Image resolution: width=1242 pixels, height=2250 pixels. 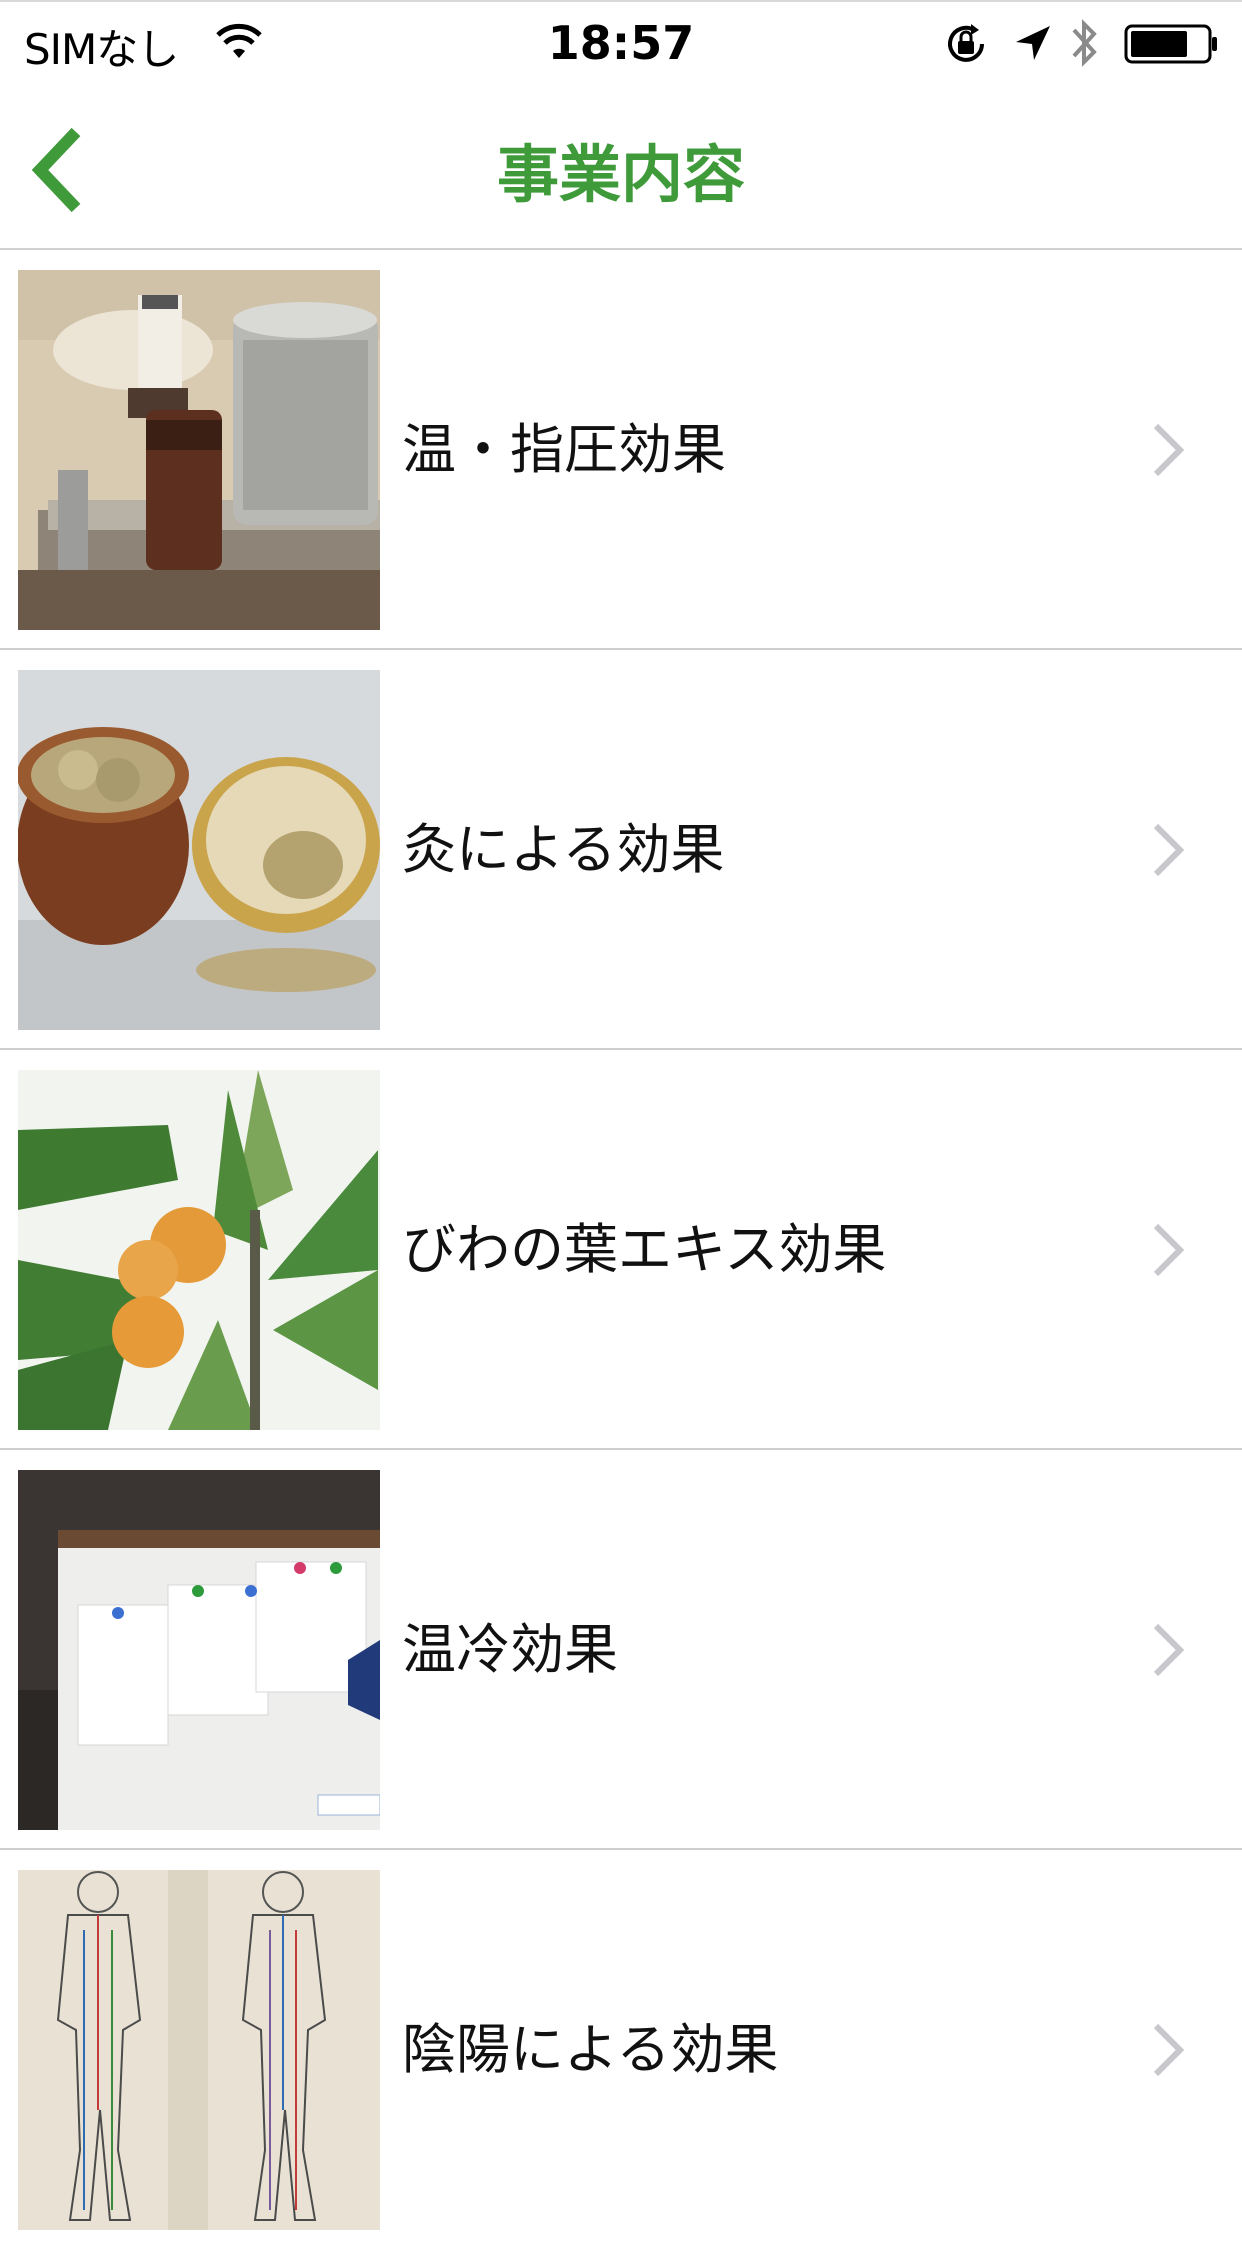 I want to click on acupuncture-meridian-chart-photo, so click(x=199, y=2050).